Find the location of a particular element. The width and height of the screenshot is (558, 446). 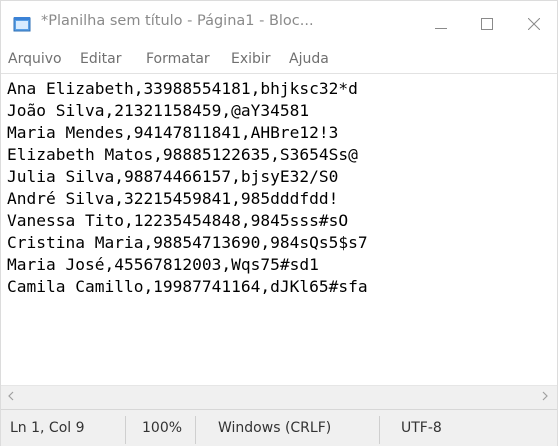

text-line: Ana Elizabeth,33988554181,bhjksc32*d is located at coordinates (182, 88).